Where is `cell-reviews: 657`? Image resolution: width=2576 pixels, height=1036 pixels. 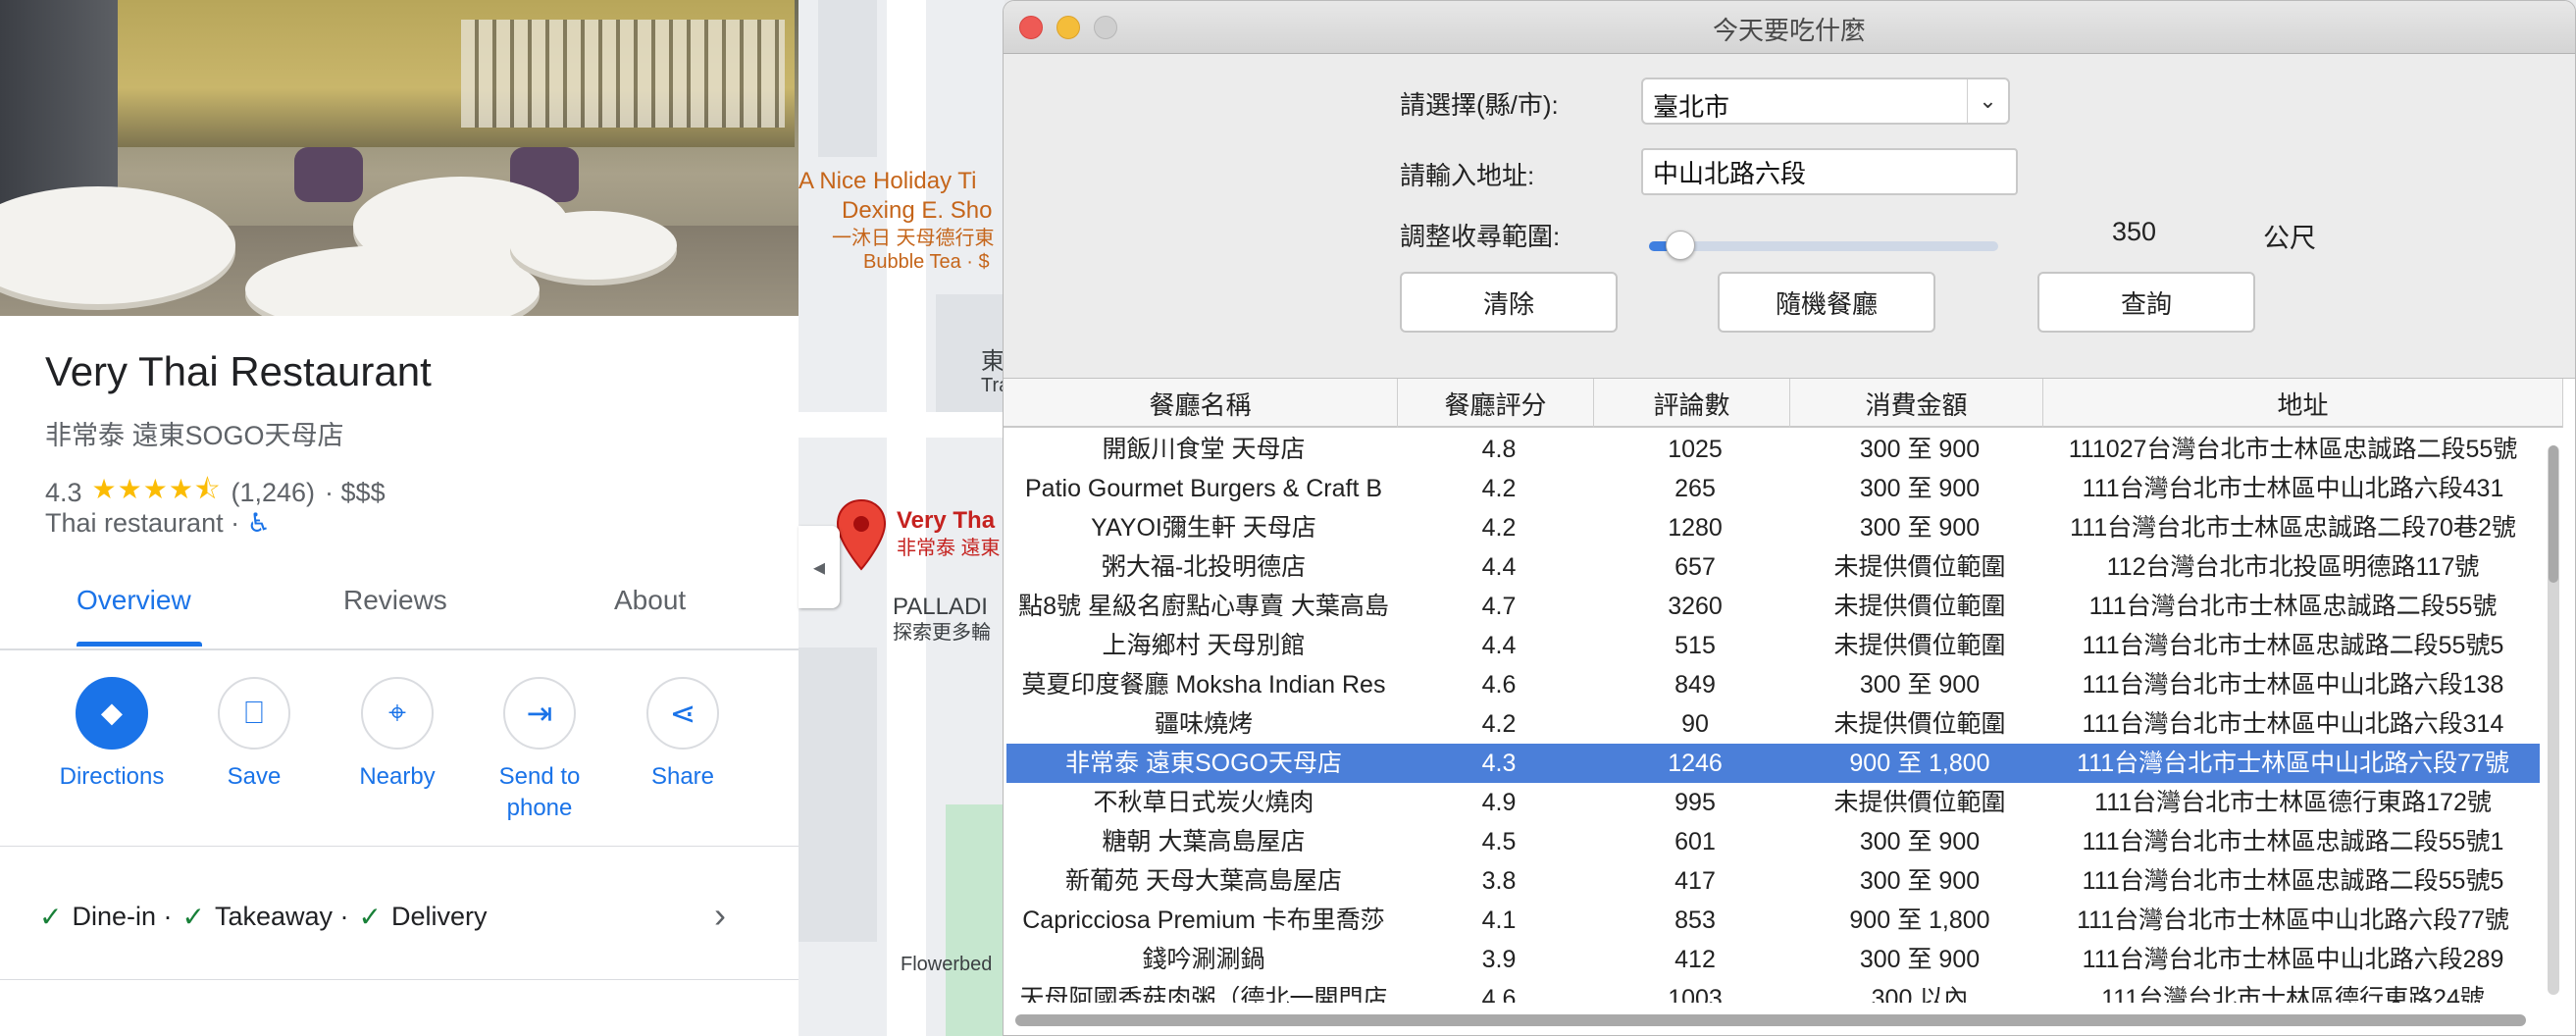 cell-reviews: 657 is located at coordinates (1695, 567).